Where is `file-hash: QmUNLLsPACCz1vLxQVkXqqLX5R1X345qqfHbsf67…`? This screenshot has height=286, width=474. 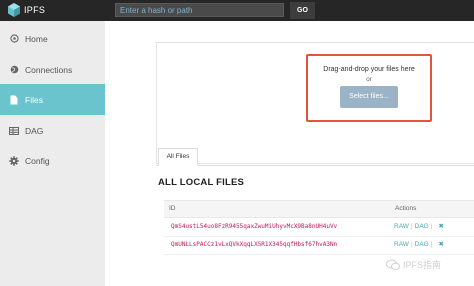
file-hash: QmUNLLsPACCz1vLxQVkXqqLX5R1X345qqfHbsf67… is located at coordinates (254, 244).